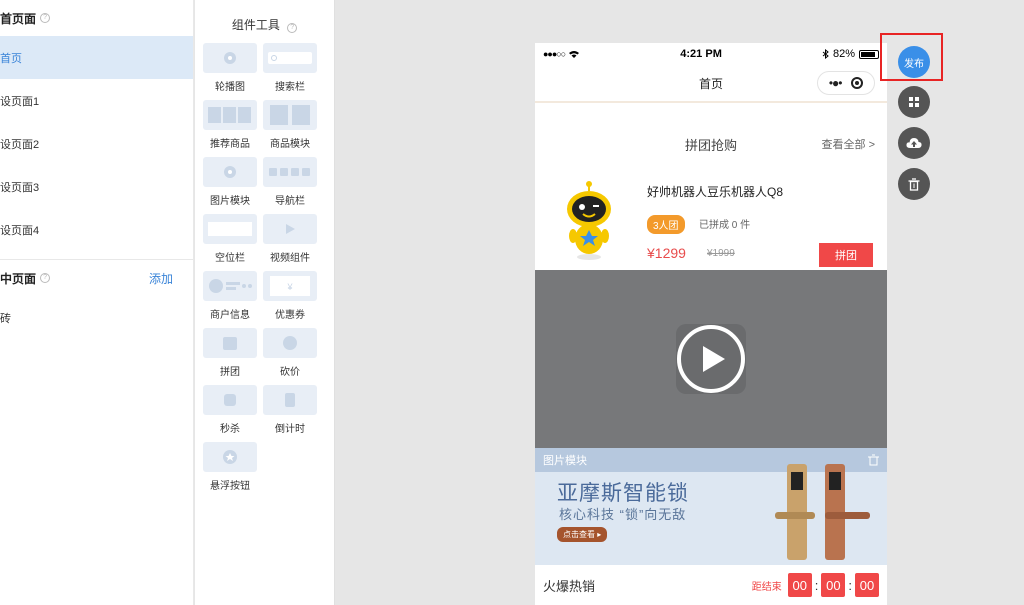 The width and height of the screenshot is (1024, 605). What do you see at coordinates (822, 512) in the screenshot?
I see `smart-lock-image` at bounding box center [822, 512].